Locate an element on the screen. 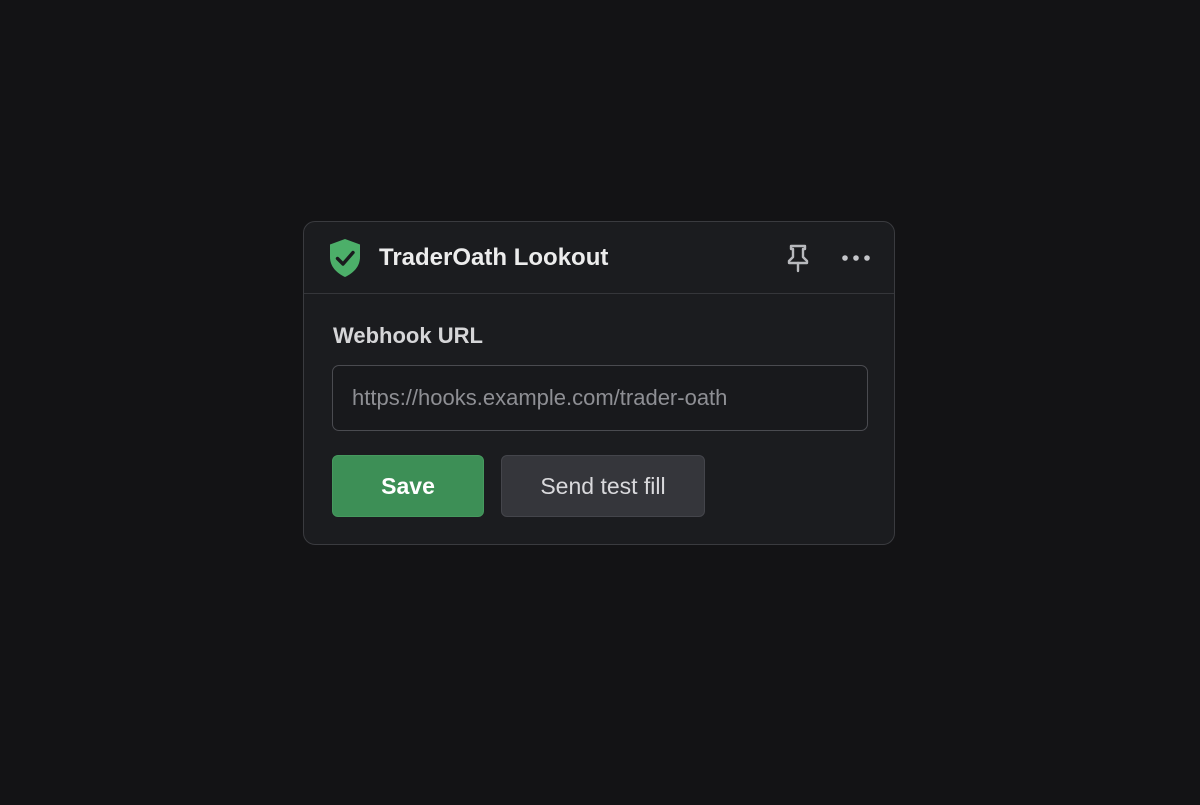  shield-check-icon is located at coordinates (345, 258).